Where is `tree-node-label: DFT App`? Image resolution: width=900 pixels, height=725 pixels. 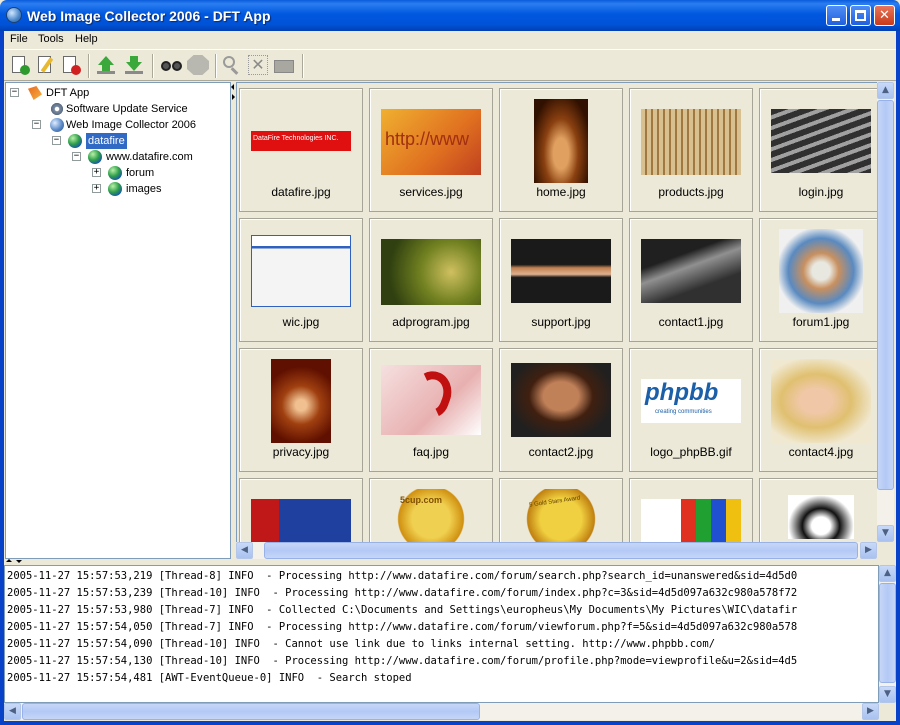 tree-node-label: DFT App is located at coordinates (68, 93).